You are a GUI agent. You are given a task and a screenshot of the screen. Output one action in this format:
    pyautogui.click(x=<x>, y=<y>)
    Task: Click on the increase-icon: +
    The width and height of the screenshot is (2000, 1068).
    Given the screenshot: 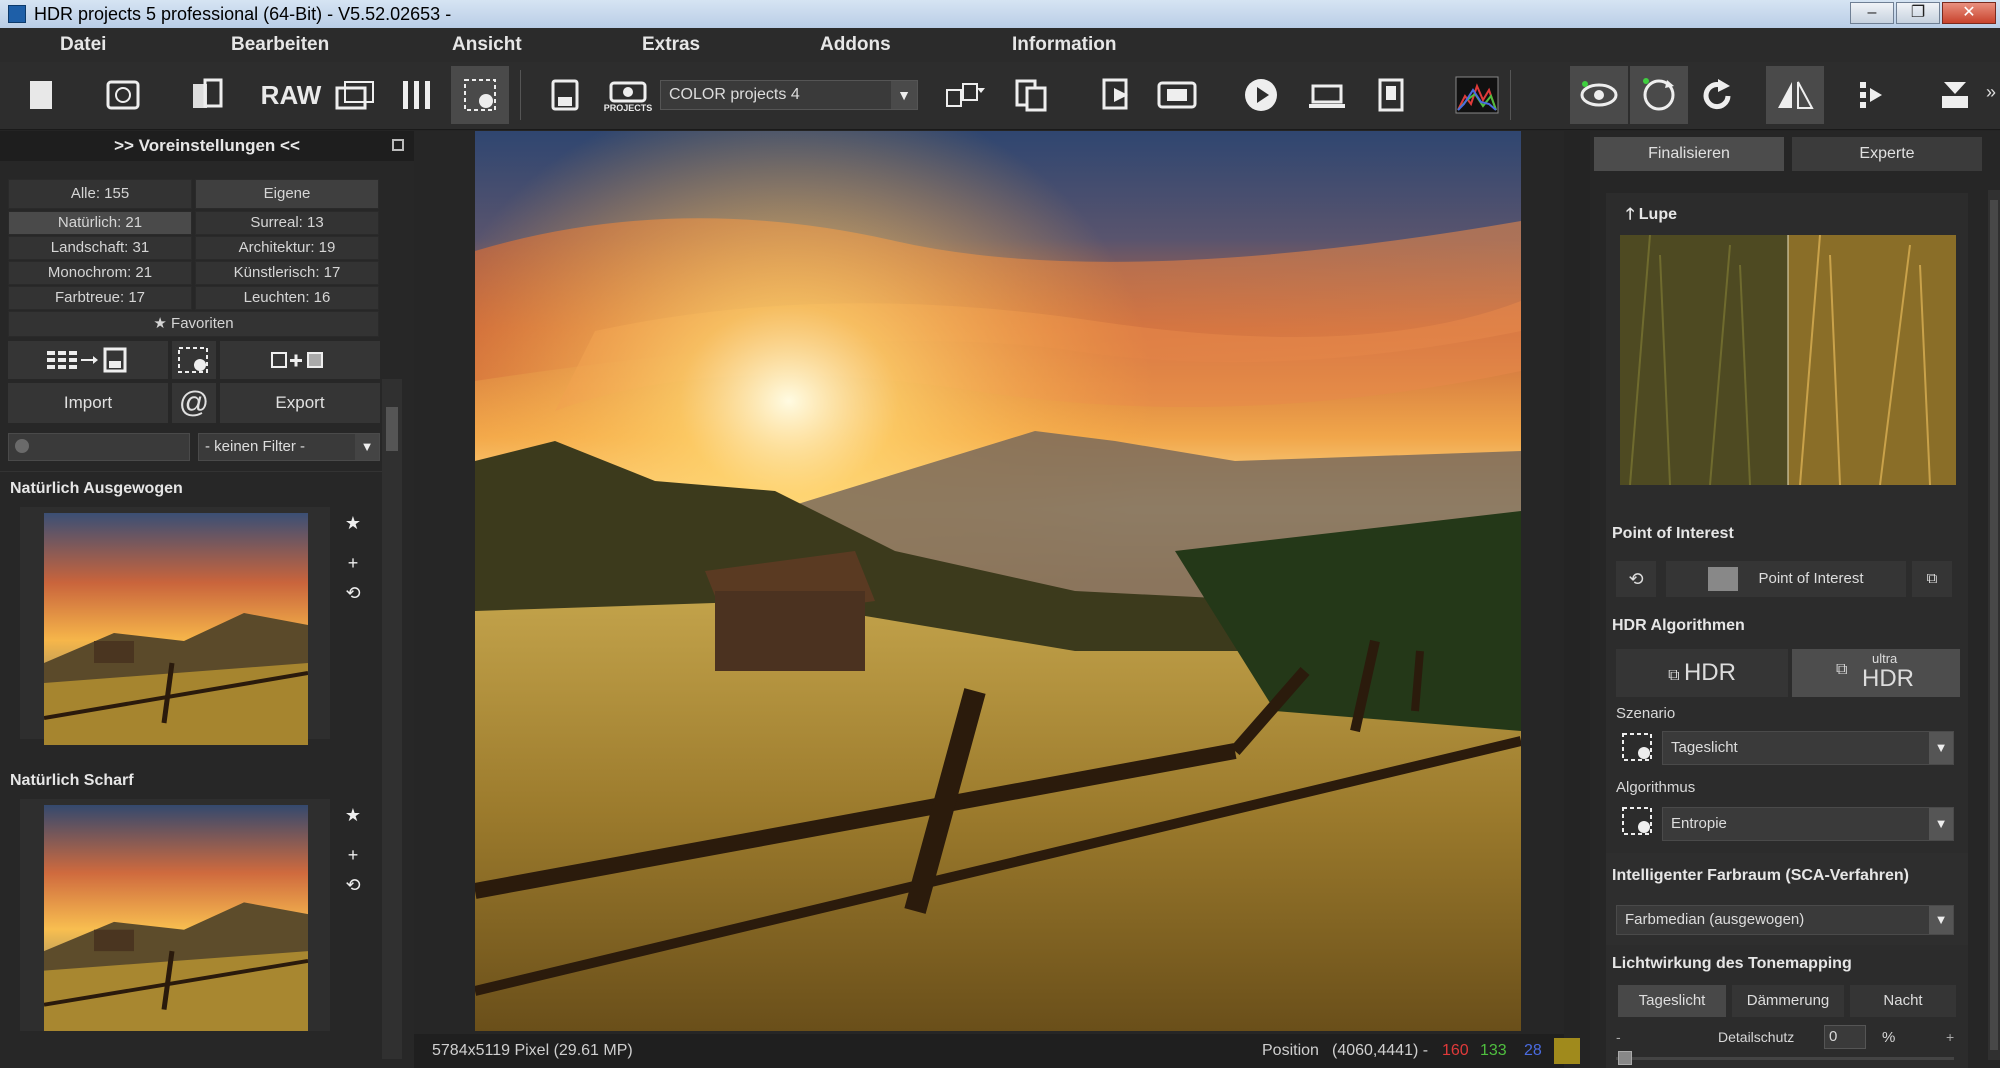 What is the action you would take?
    pyautogui.click(x=1950, y=1037)
    